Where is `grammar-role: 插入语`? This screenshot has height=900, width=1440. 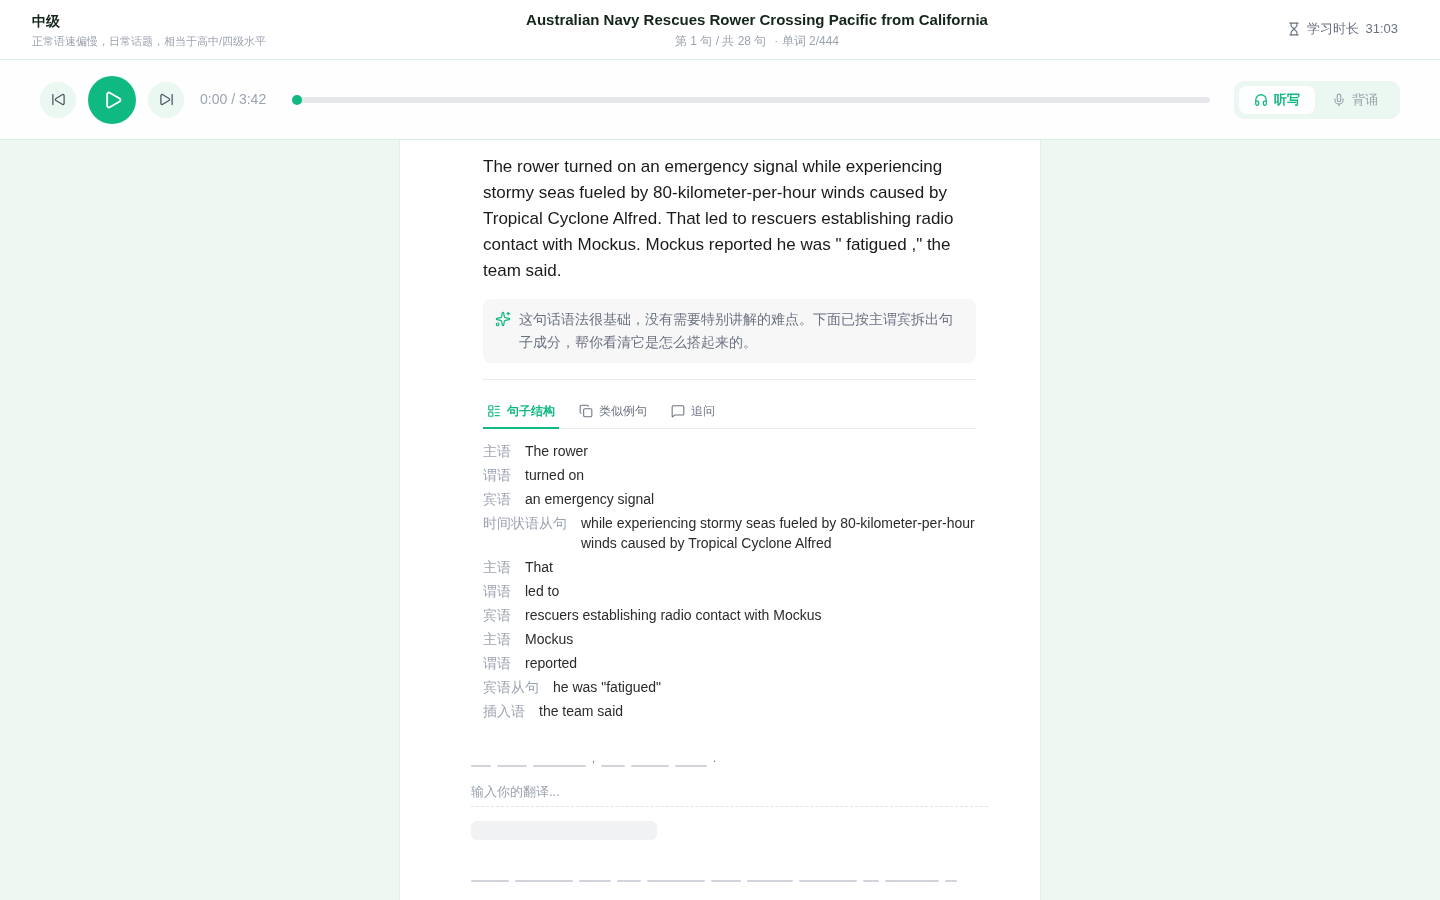 grammar-role: 插入语 is located at coordinates (504, 711).